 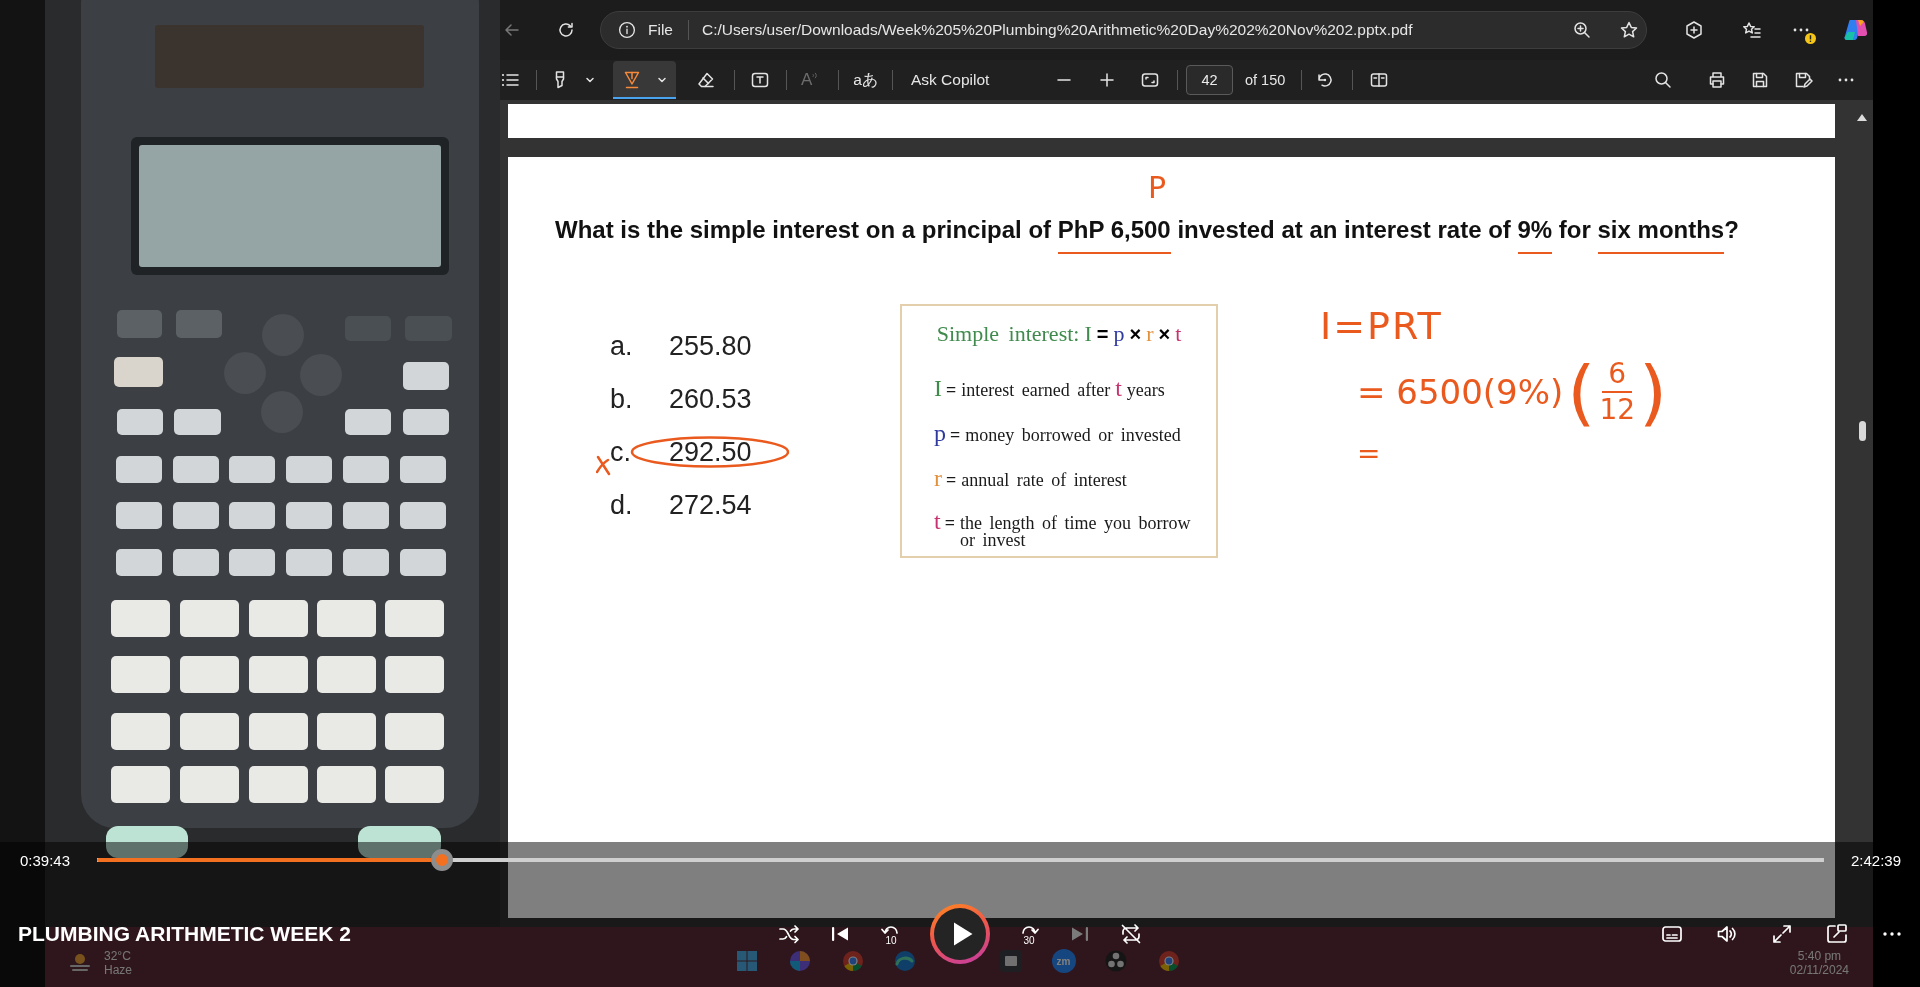 What do you see at coordinates (1653, 392) in the screenshot?
I see `handwritten-parenthesis: )` at bounding box center [1653, 392].